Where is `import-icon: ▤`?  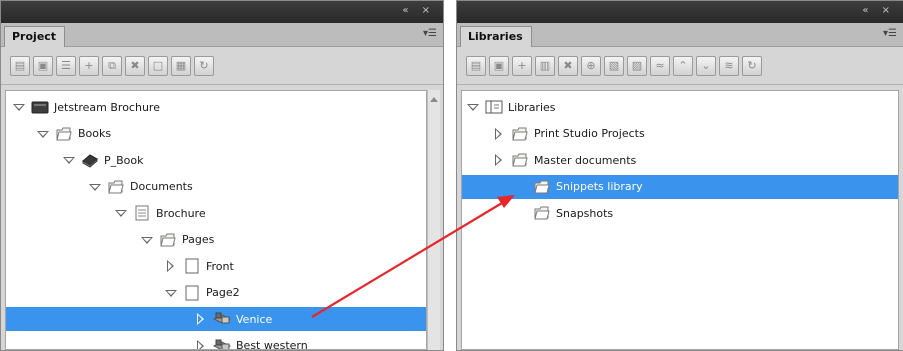
import-icon: ▤ is located at coordinates (20, 65).